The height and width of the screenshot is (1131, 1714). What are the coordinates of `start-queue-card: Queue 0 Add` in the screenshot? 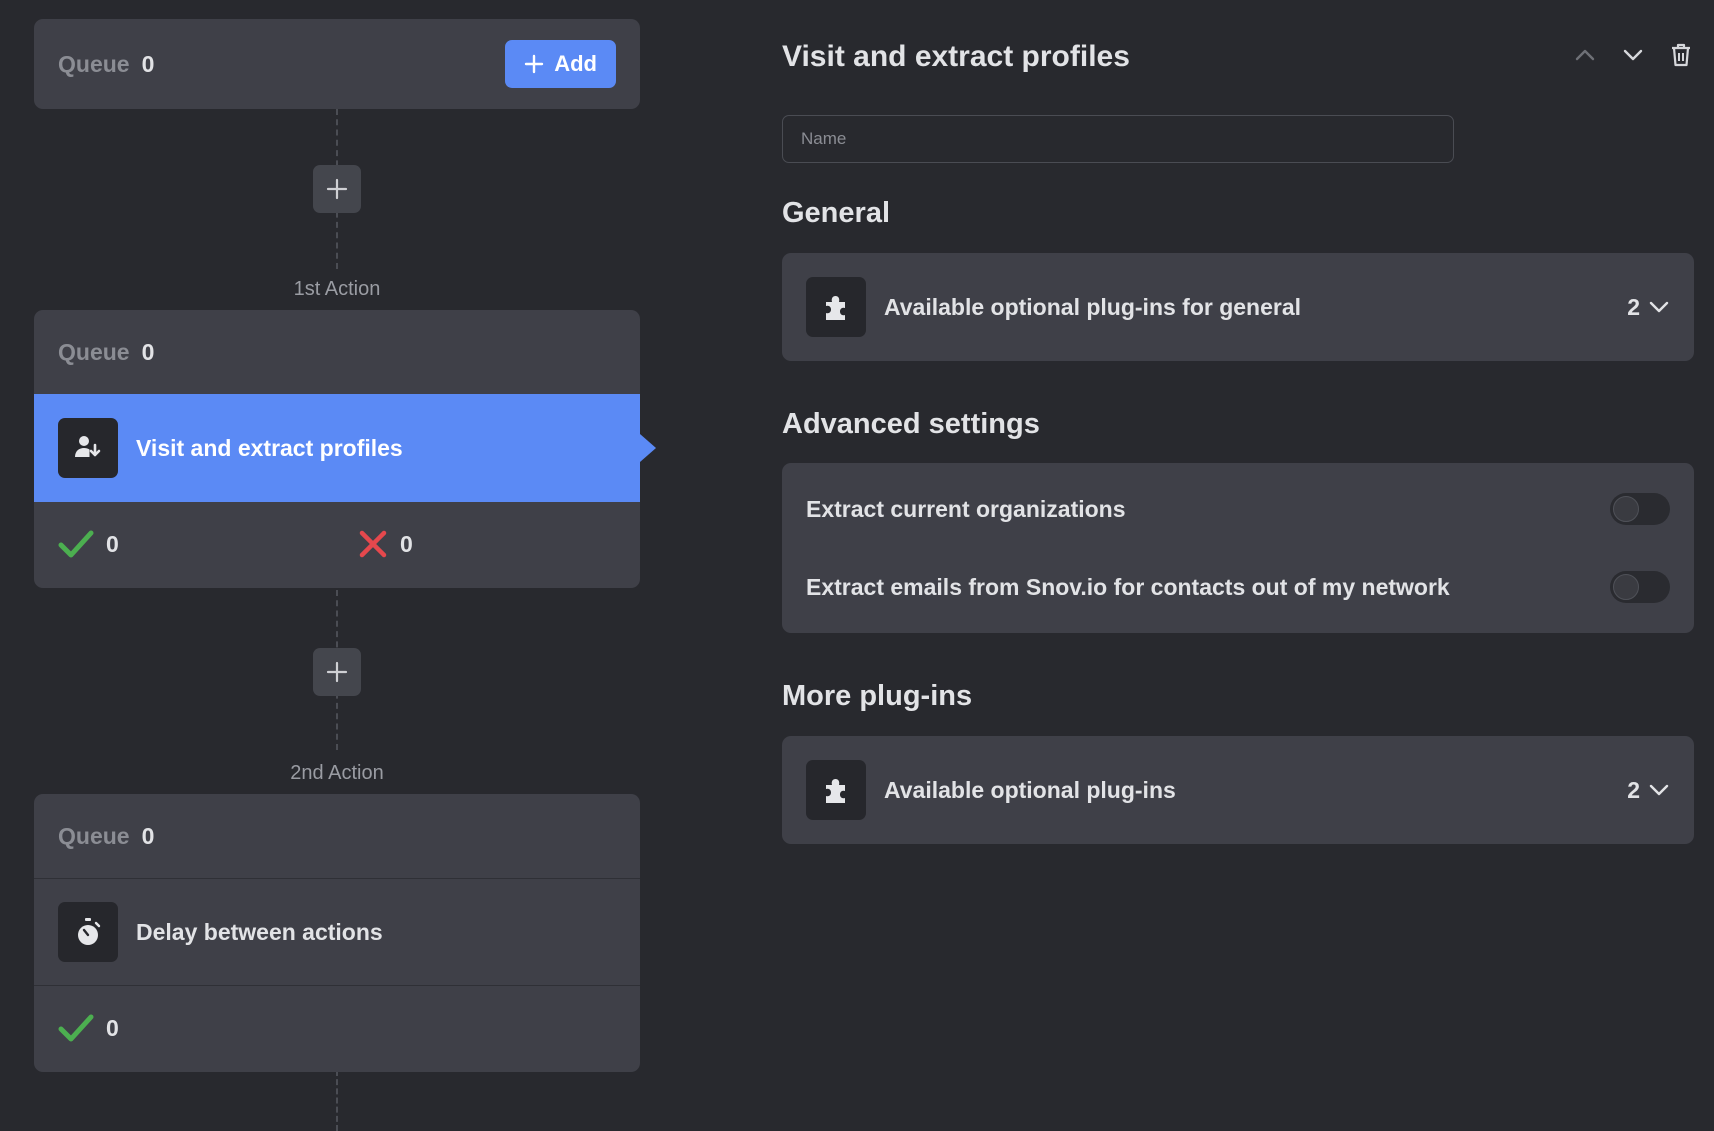 It's located at (337, 64).